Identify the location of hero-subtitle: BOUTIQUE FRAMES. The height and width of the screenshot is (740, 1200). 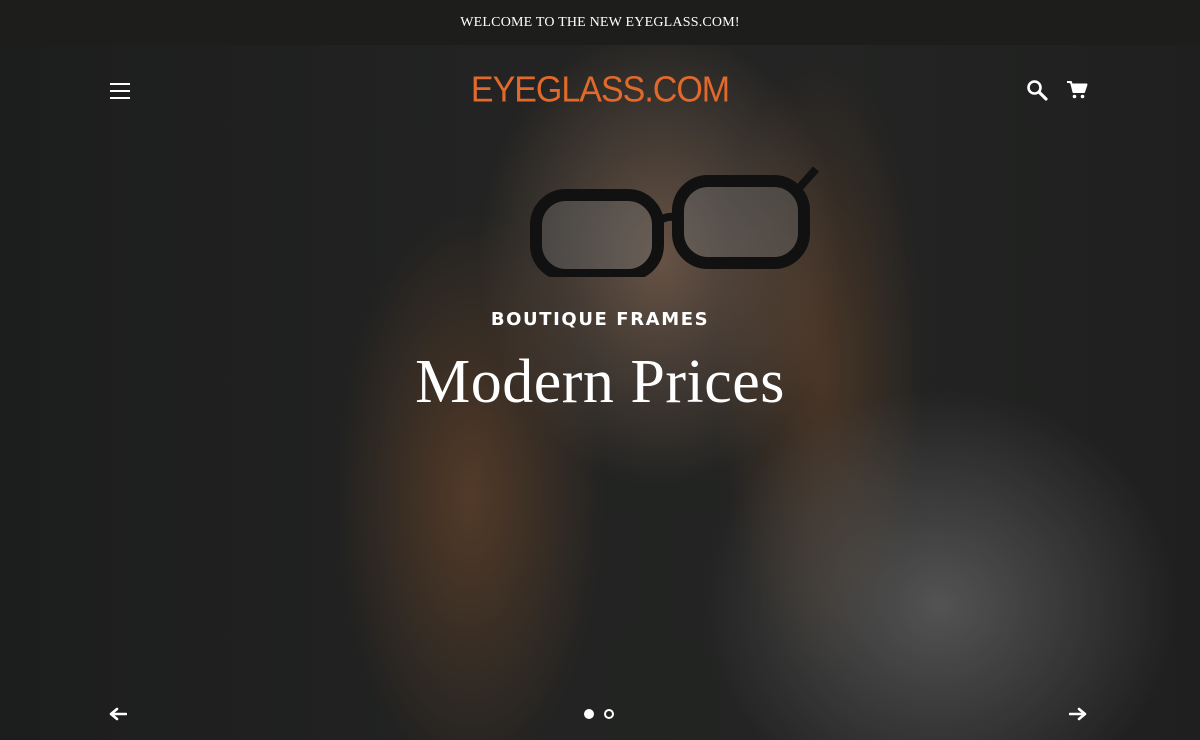
(600, 319).